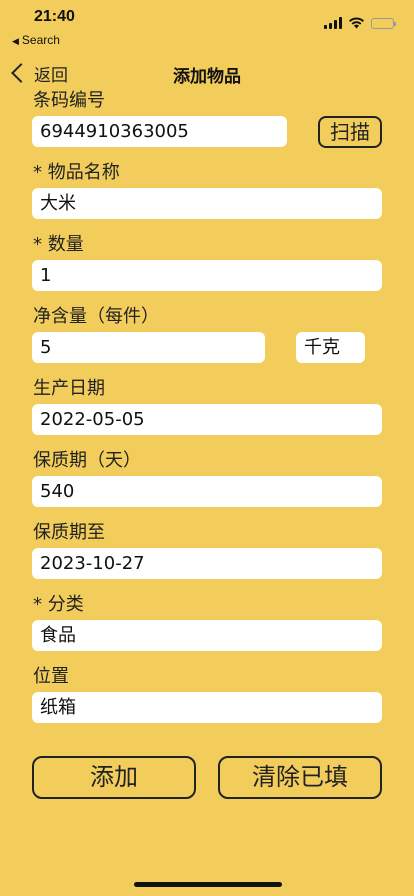  What do you see at coordinates (69, 388) in the screenshot?
I see `production-date-label: 生产日期` at bounding box center [69, 388].